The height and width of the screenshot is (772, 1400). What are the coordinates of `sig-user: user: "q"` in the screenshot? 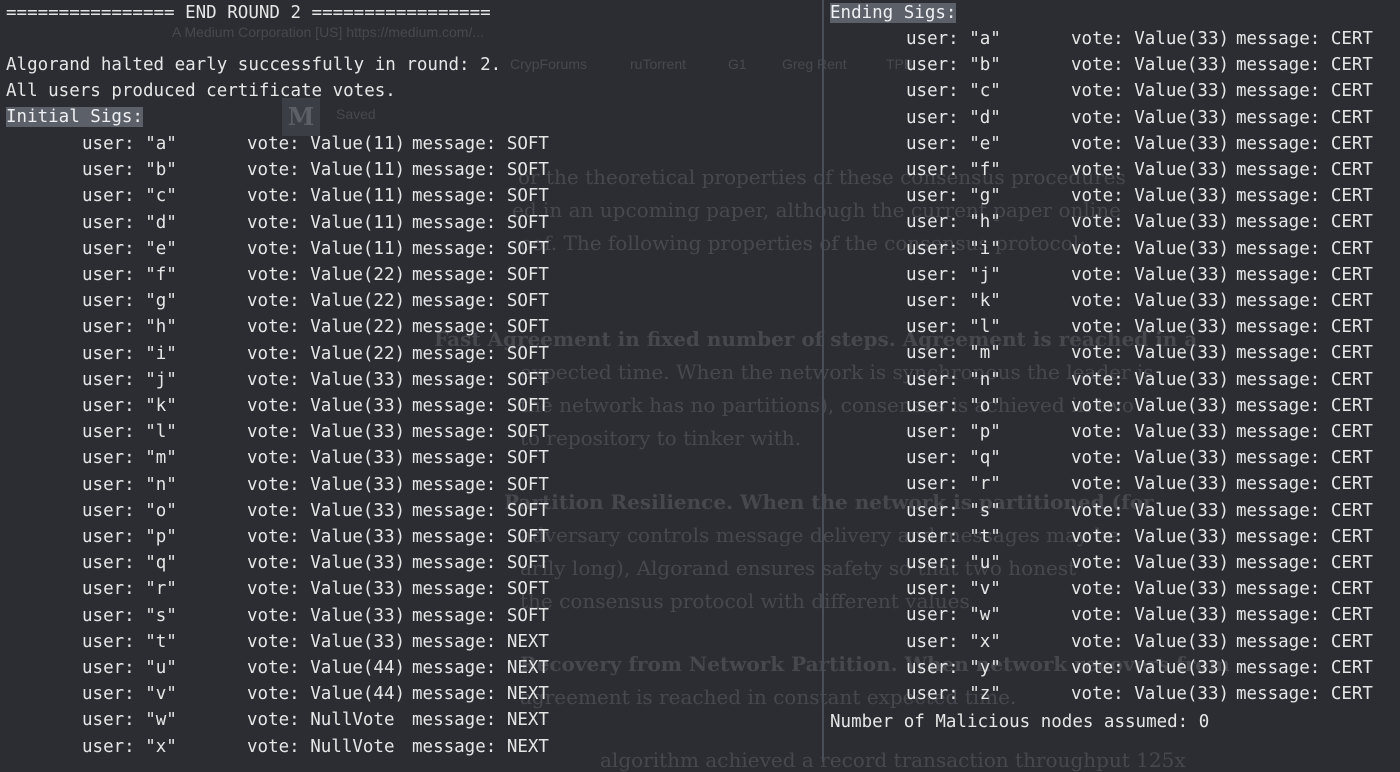 It's located at (129, 563).